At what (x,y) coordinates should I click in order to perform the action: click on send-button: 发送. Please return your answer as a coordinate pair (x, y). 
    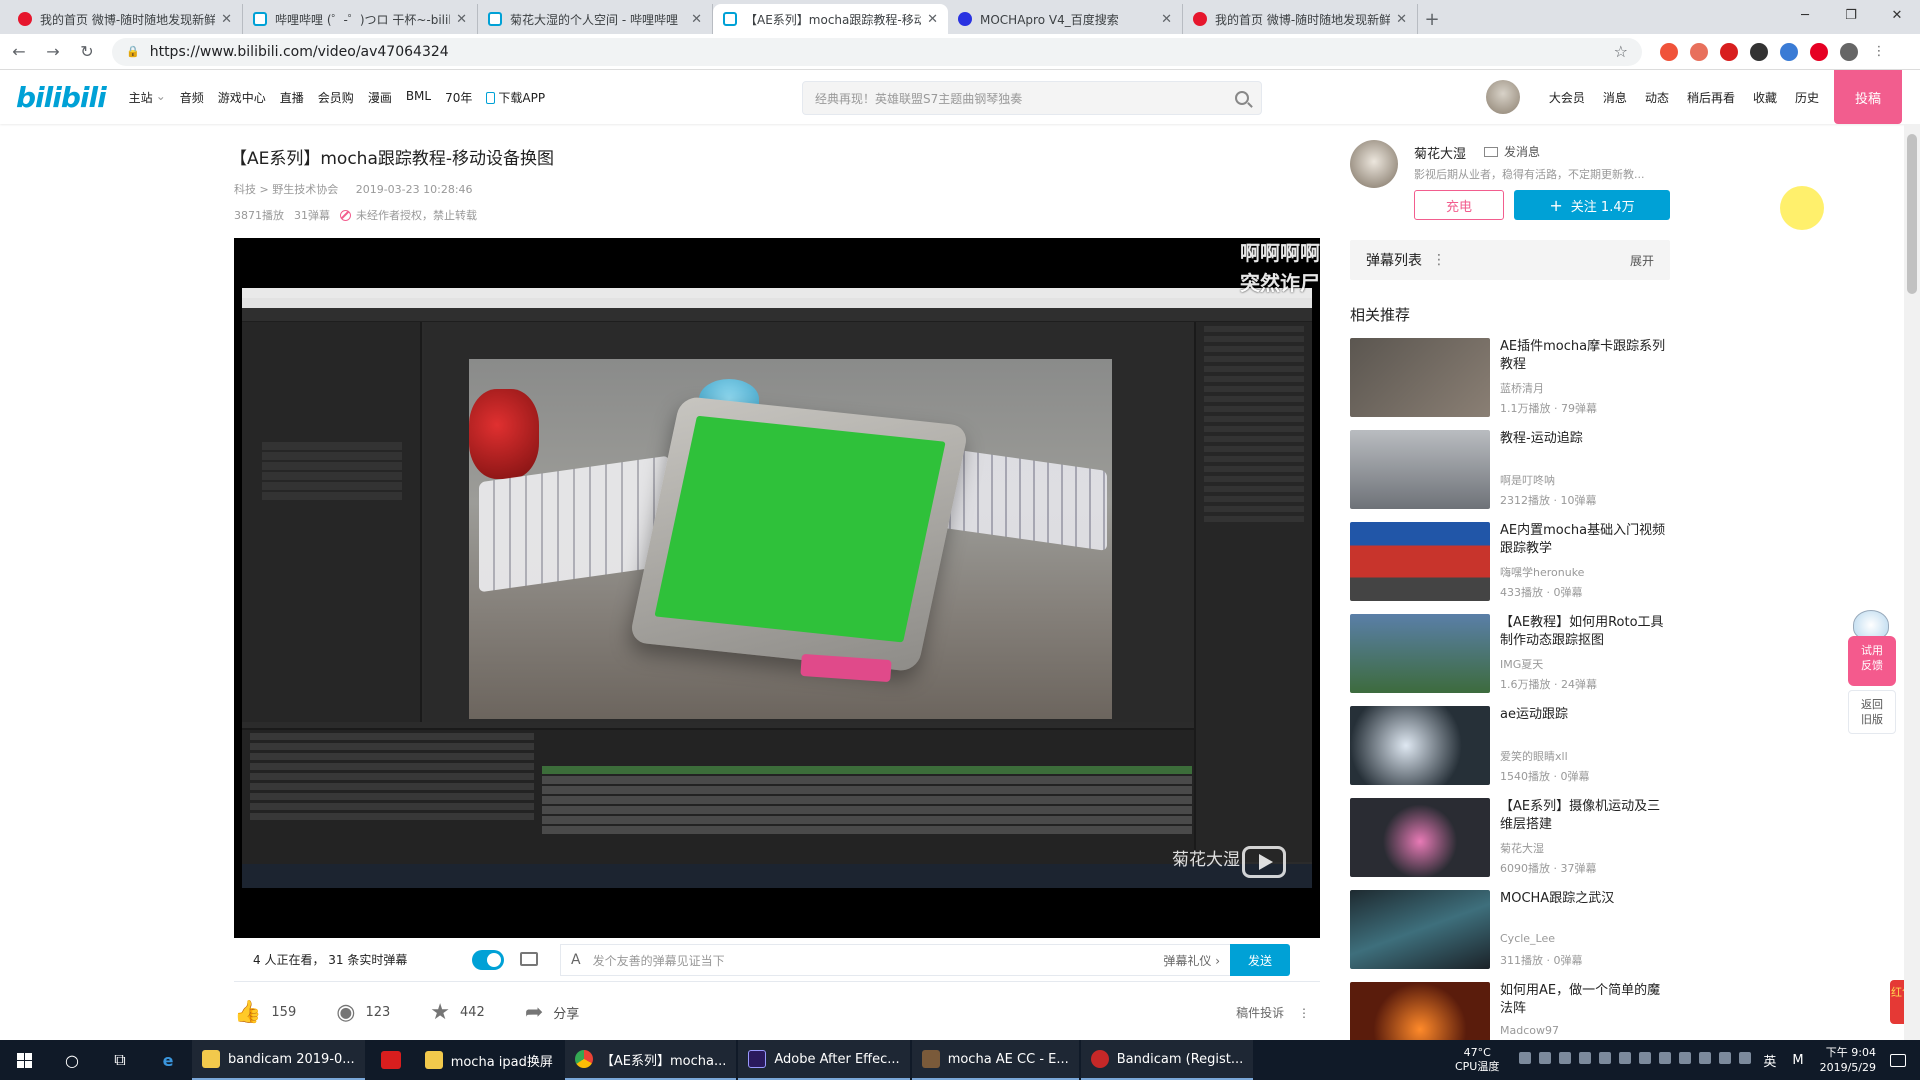
    Looking at the image, I should click on (1260, 960).